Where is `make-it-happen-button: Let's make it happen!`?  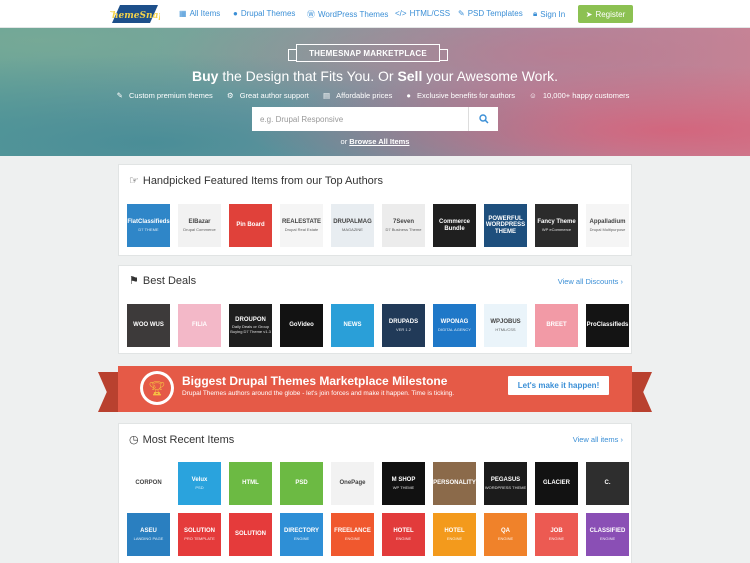
make-it-happen-button: Let's make it happen! is located at coordinates (558, 385).